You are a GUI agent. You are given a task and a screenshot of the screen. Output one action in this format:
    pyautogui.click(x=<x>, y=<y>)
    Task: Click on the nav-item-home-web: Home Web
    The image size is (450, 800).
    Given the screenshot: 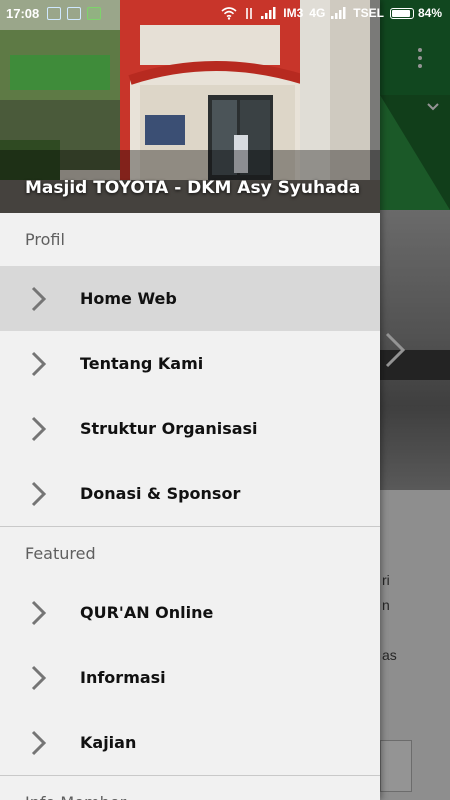 What is the action you would take?
    pyautogui.click(x=190, y=298)
    